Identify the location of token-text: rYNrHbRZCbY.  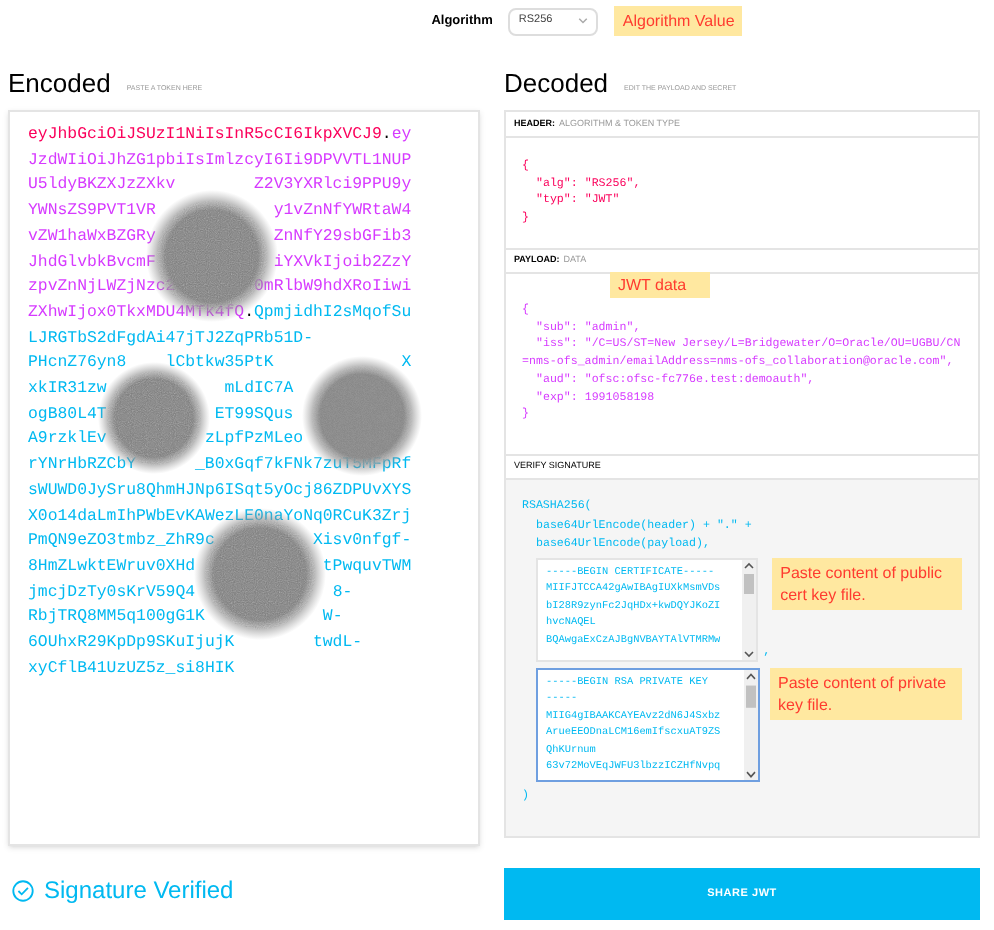
(82, 466).